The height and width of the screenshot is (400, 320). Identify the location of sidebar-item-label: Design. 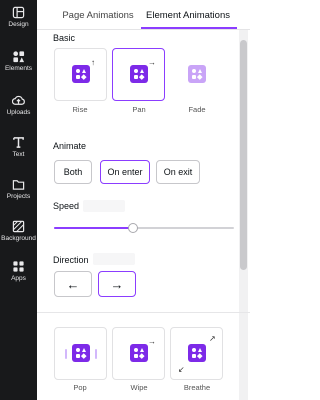
(18, 24).